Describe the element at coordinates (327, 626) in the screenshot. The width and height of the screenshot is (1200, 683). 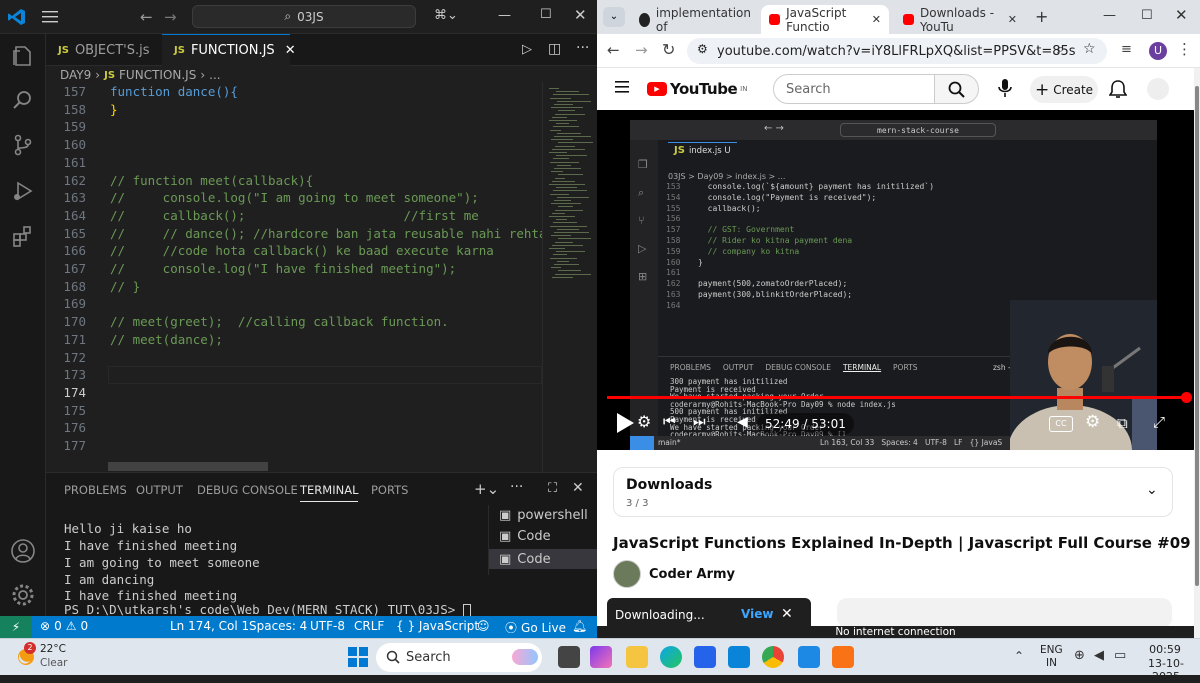
I see `encoding: UTF-8` at that location.